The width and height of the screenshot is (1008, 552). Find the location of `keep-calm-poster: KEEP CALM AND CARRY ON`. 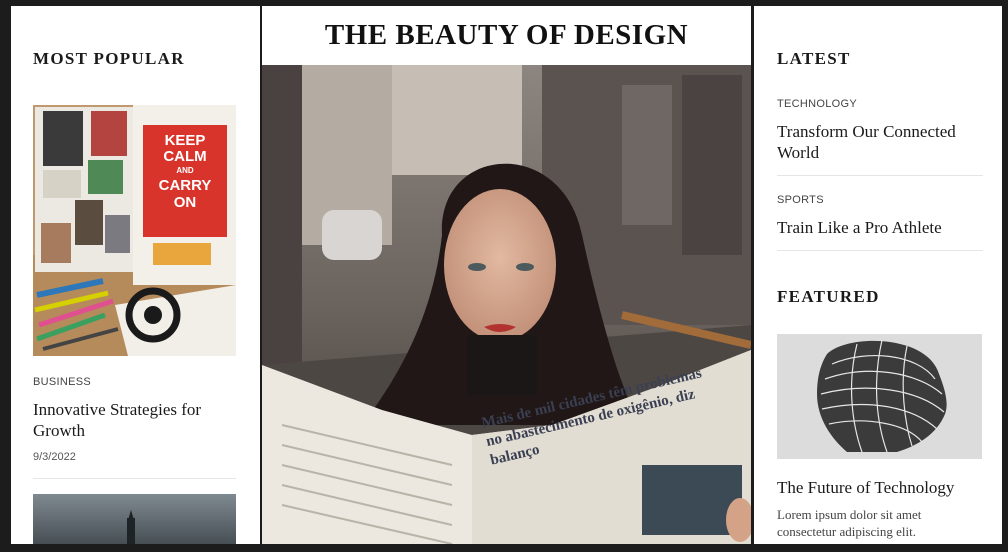

keep-calm-poster: KEEP CALM AND CARRY ON is located at coordinates (185, 172).